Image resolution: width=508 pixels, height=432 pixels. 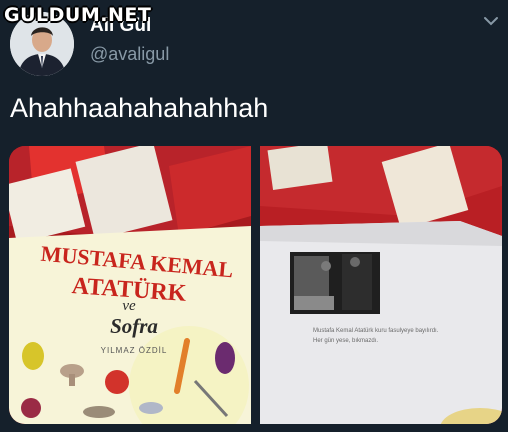 What do you see at coordinates (139, 108) in the screenshot?
I see `tweet-text: Ahahhaahahahahhah` at bounding box center [139, 108].